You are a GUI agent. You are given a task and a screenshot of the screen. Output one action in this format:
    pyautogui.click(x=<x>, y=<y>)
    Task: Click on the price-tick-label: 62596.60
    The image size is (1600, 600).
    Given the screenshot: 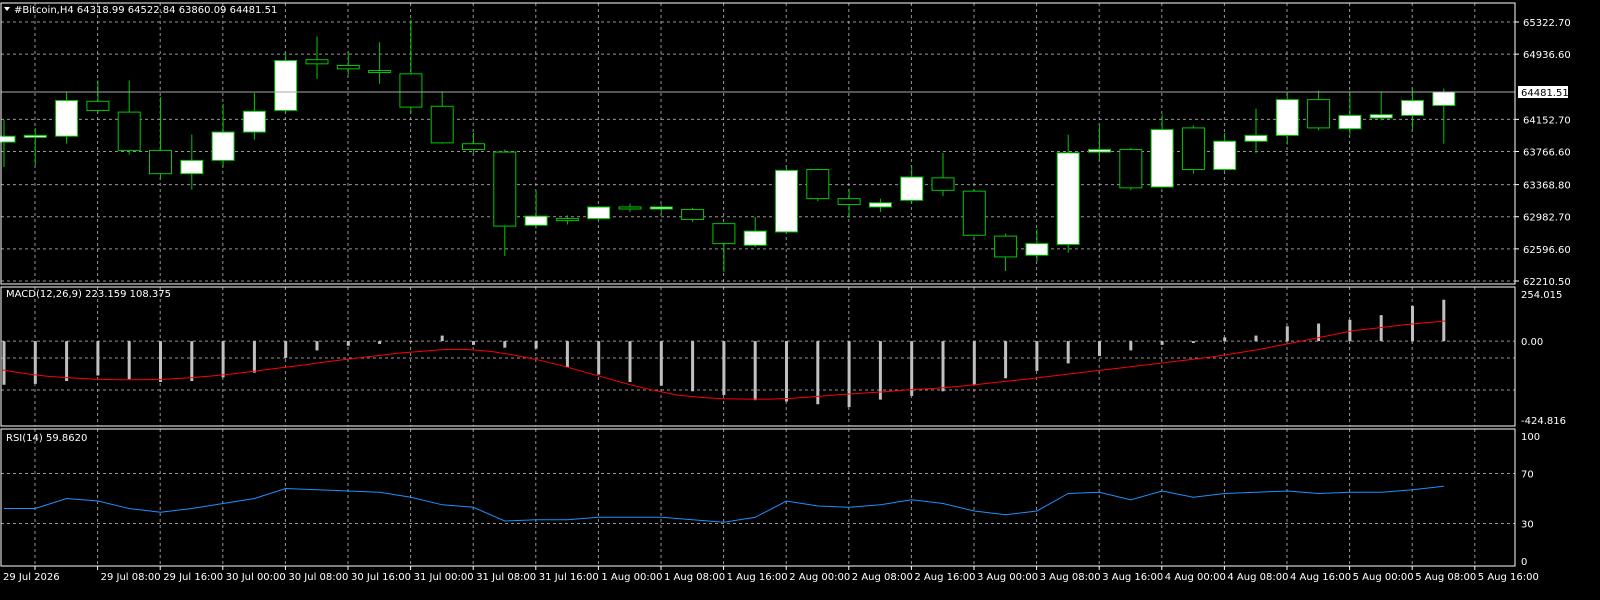 What is the action you would take?
    pyautogui.click(x=1547, y=250)
    